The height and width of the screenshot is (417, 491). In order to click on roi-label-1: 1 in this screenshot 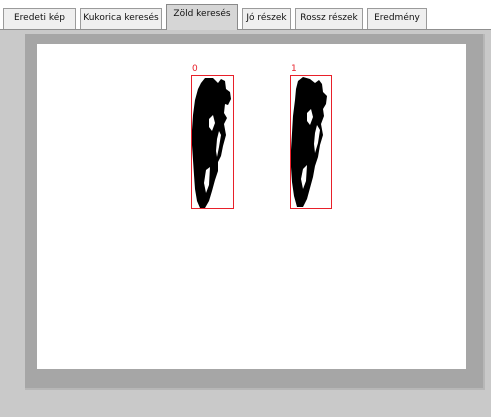, I will do `click(294, 69)`.